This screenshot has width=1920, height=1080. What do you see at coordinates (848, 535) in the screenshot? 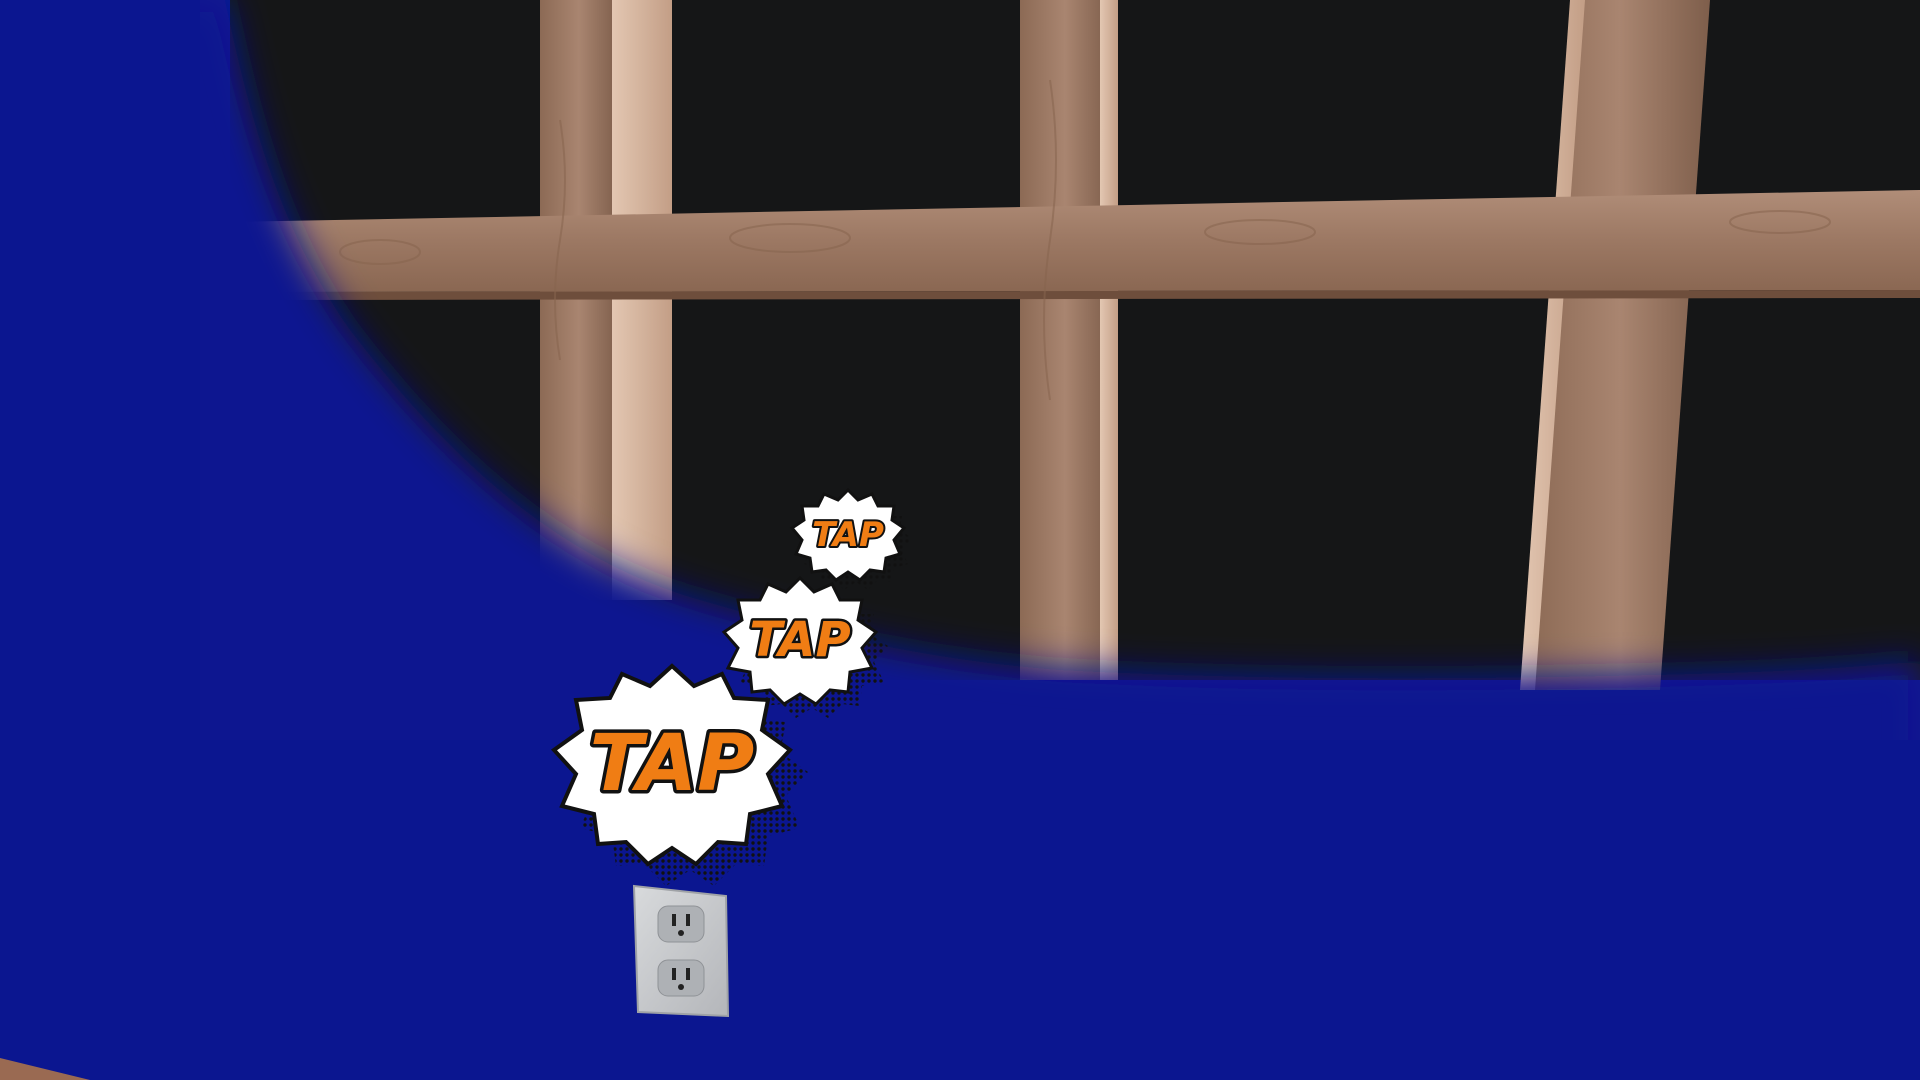
I see `tap-text-small: TAP` at bounding box center [848, 535].